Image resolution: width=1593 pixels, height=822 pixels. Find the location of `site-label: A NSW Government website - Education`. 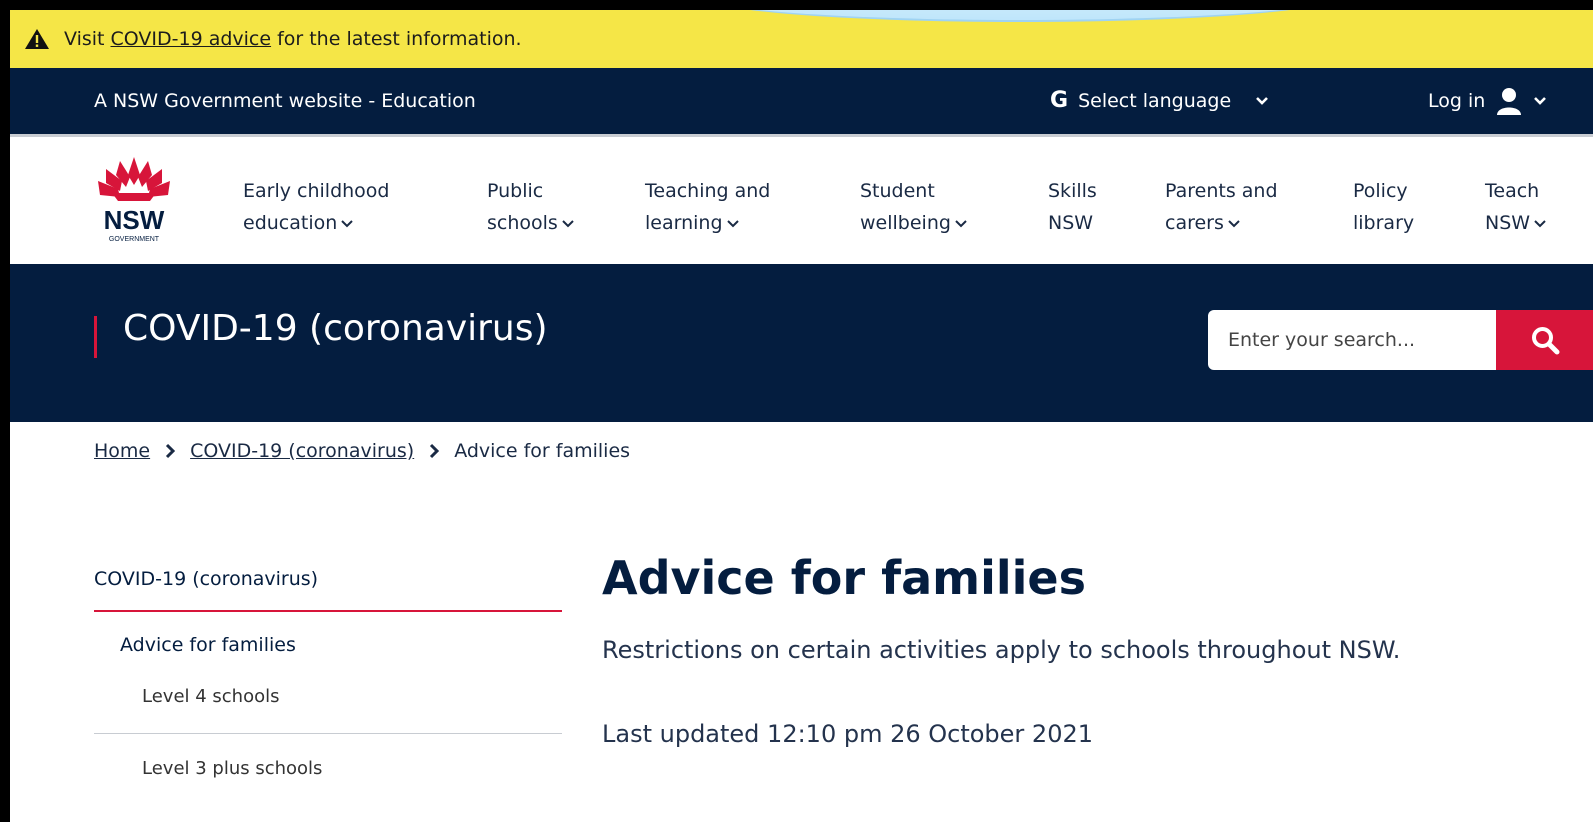

site-label: A NSW Government website - Education is located at coordinates (285, 101).